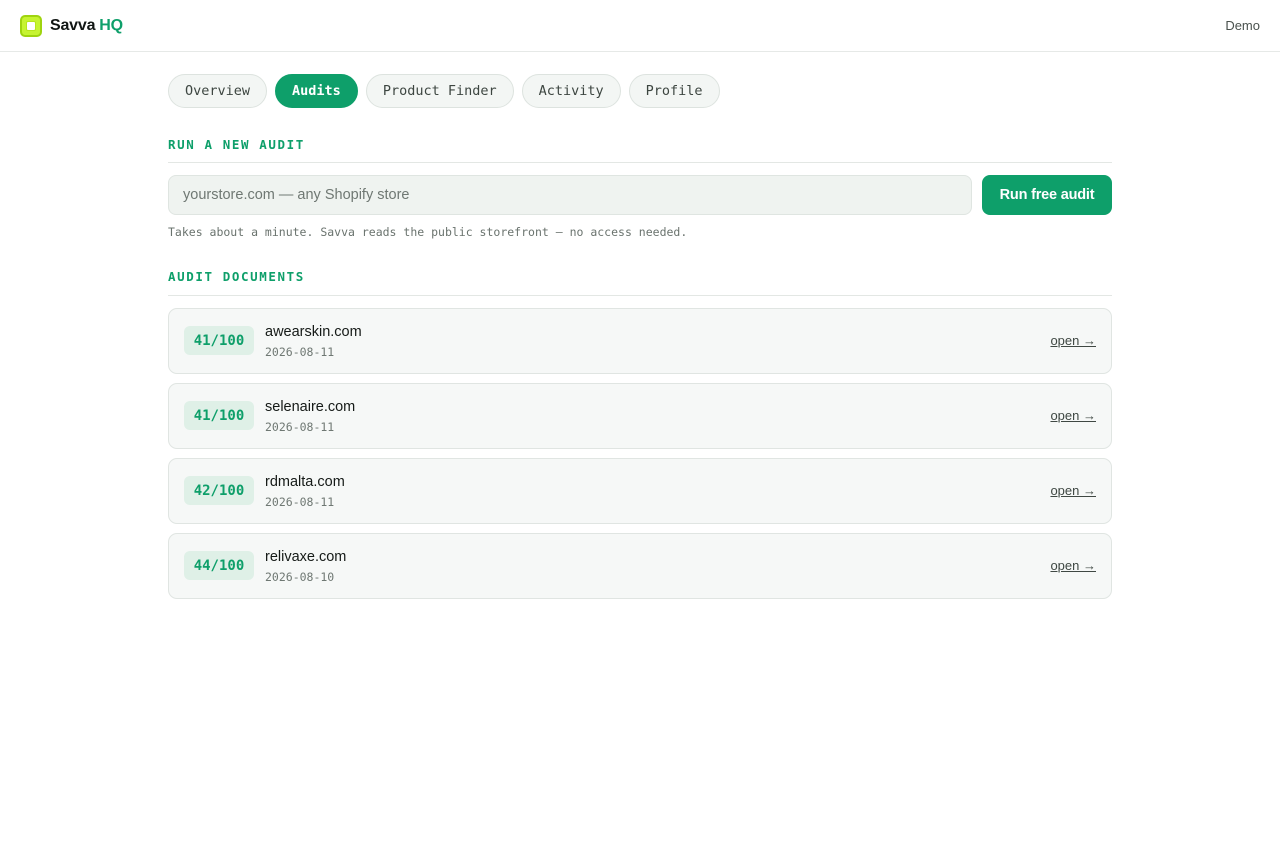 The image size is (1280, 860). Describe the element at coordinates (310, 407) in the screenshot. I see `store-domain: selenaire.com` at that location.